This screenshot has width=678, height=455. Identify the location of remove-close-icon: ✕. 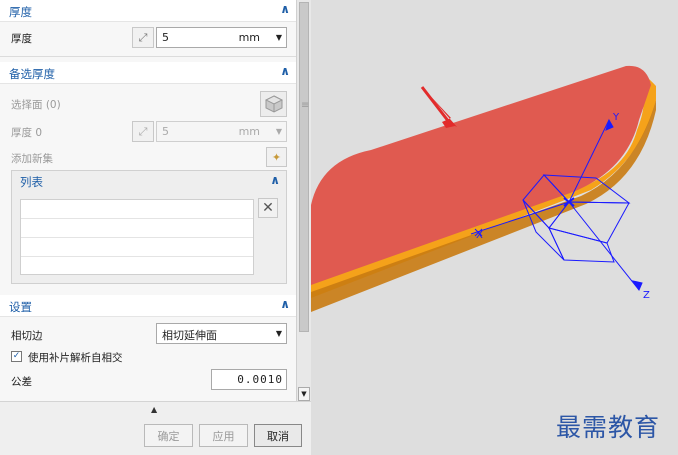
(268, 208).